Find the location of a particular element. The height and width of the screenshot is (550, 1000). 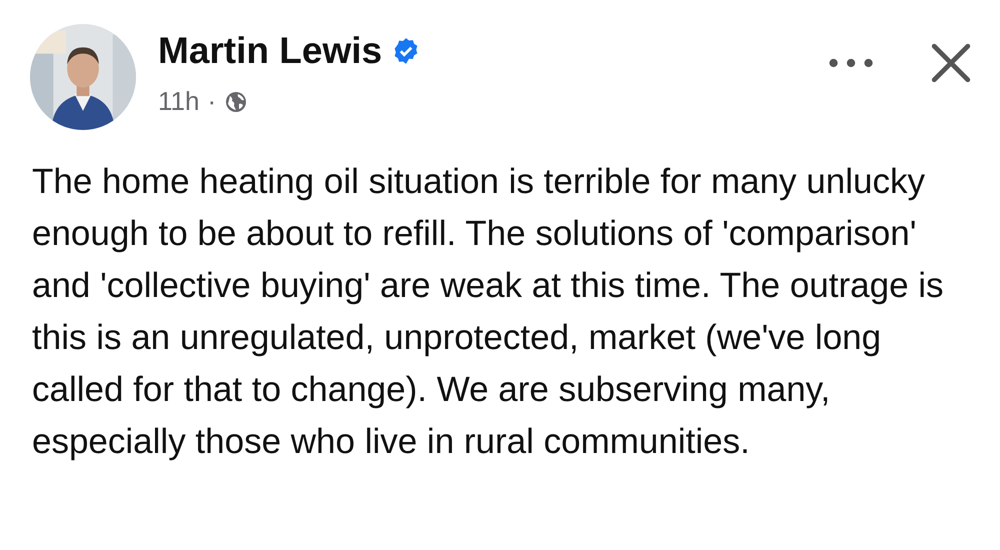

post-time: 11h is located at coordinates (179, 101).